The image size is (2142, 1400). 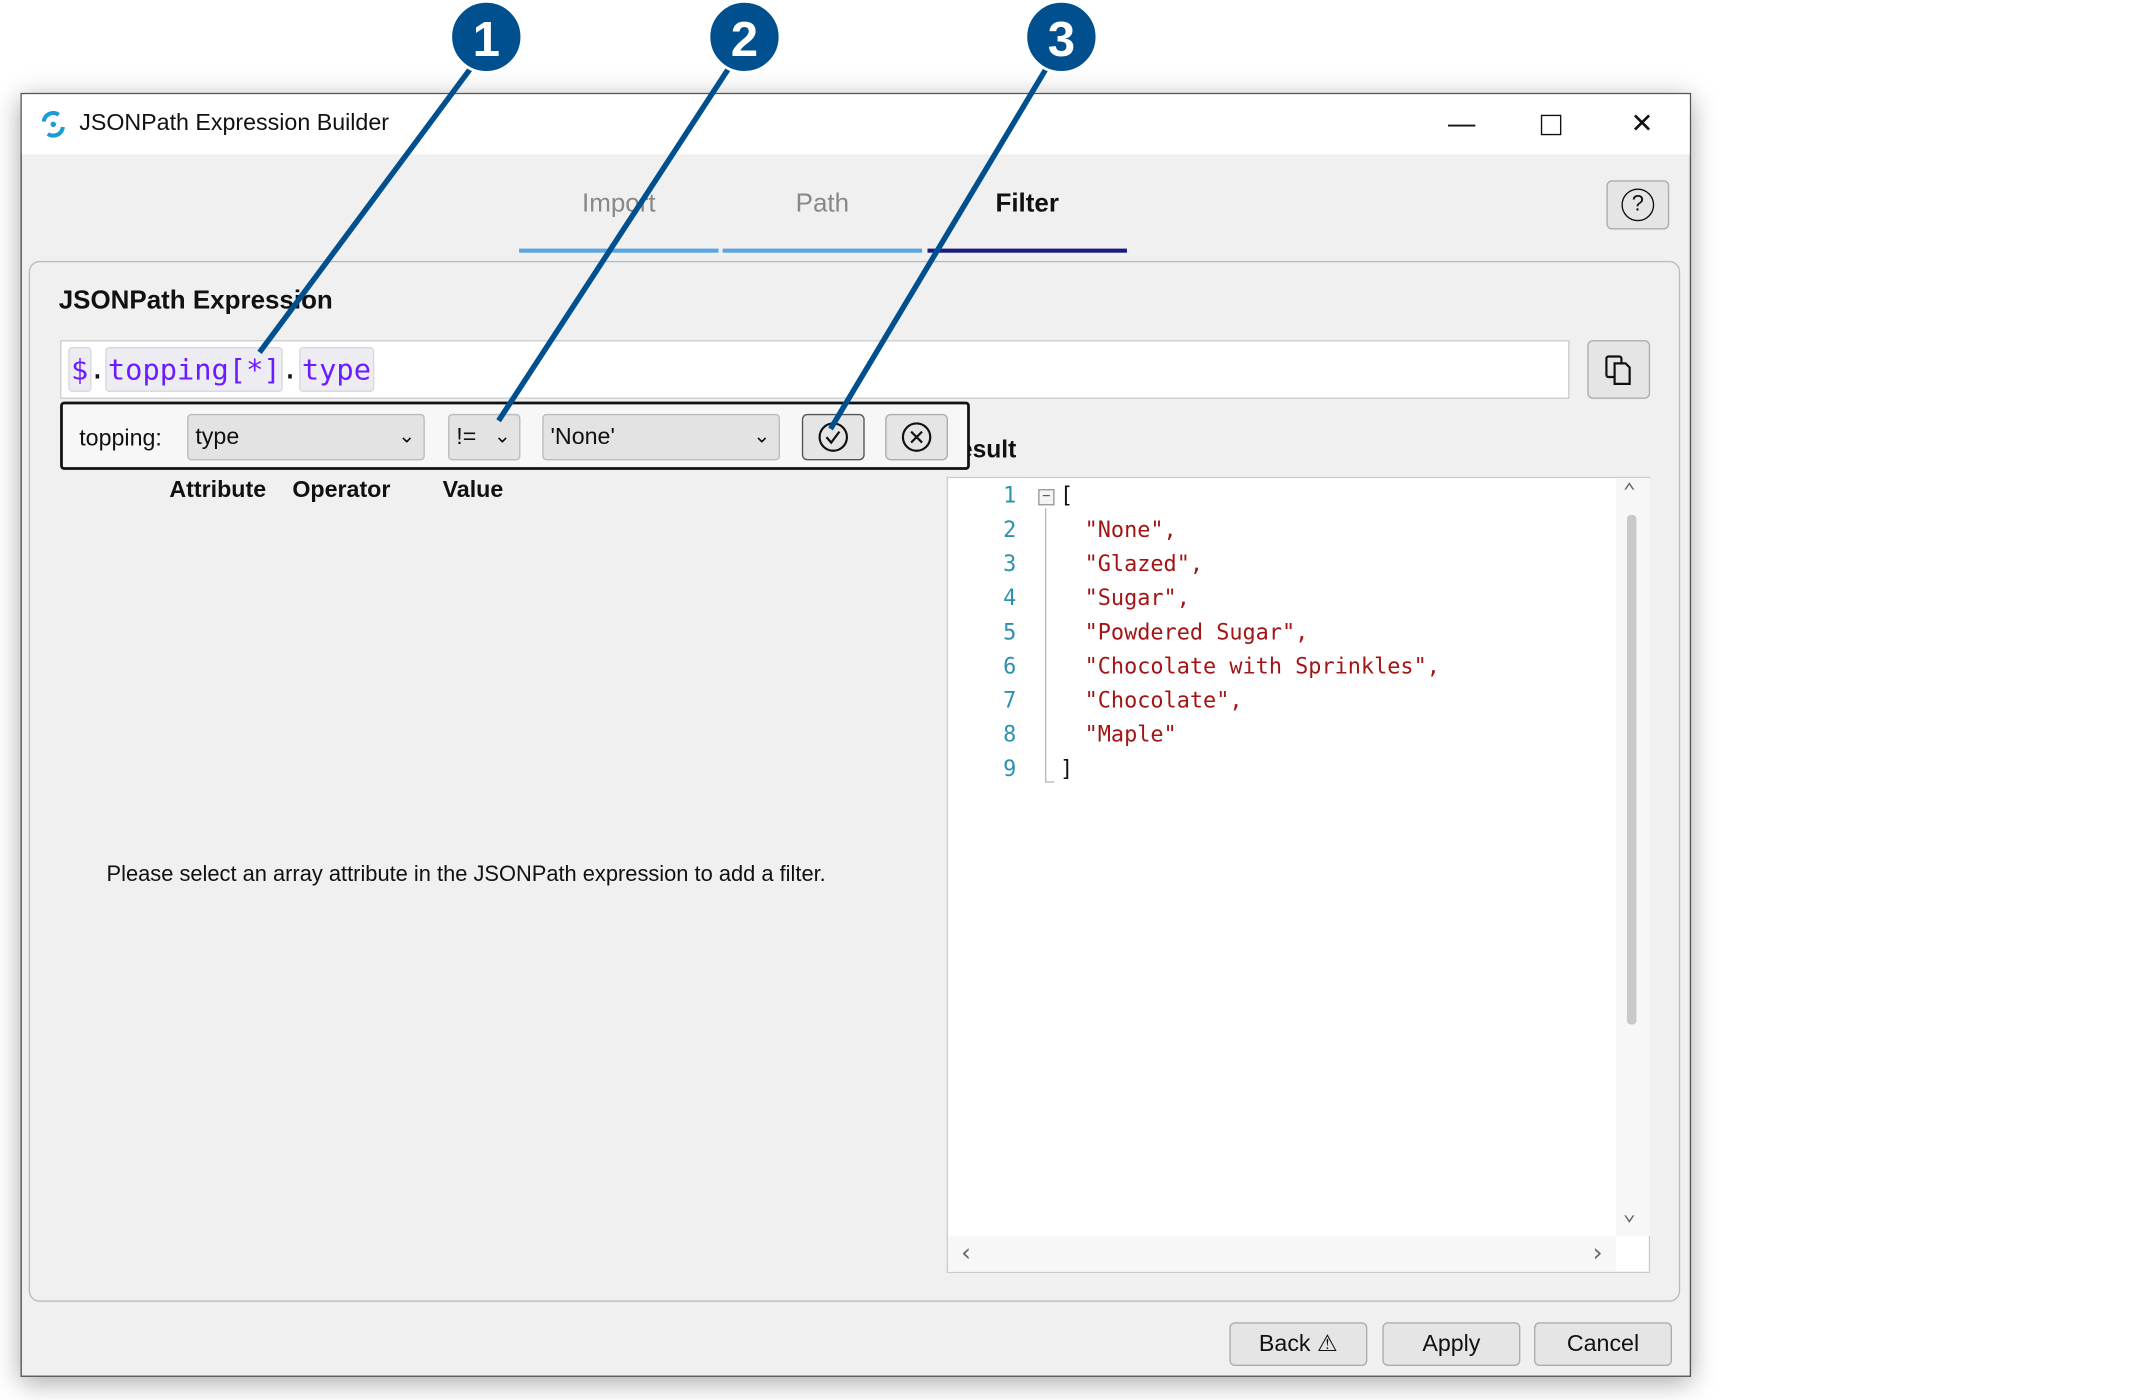 What do you see at coordinates (486, 37) in the screenshot?
I see `callout-1: 1` at bounding box center [486, 37].